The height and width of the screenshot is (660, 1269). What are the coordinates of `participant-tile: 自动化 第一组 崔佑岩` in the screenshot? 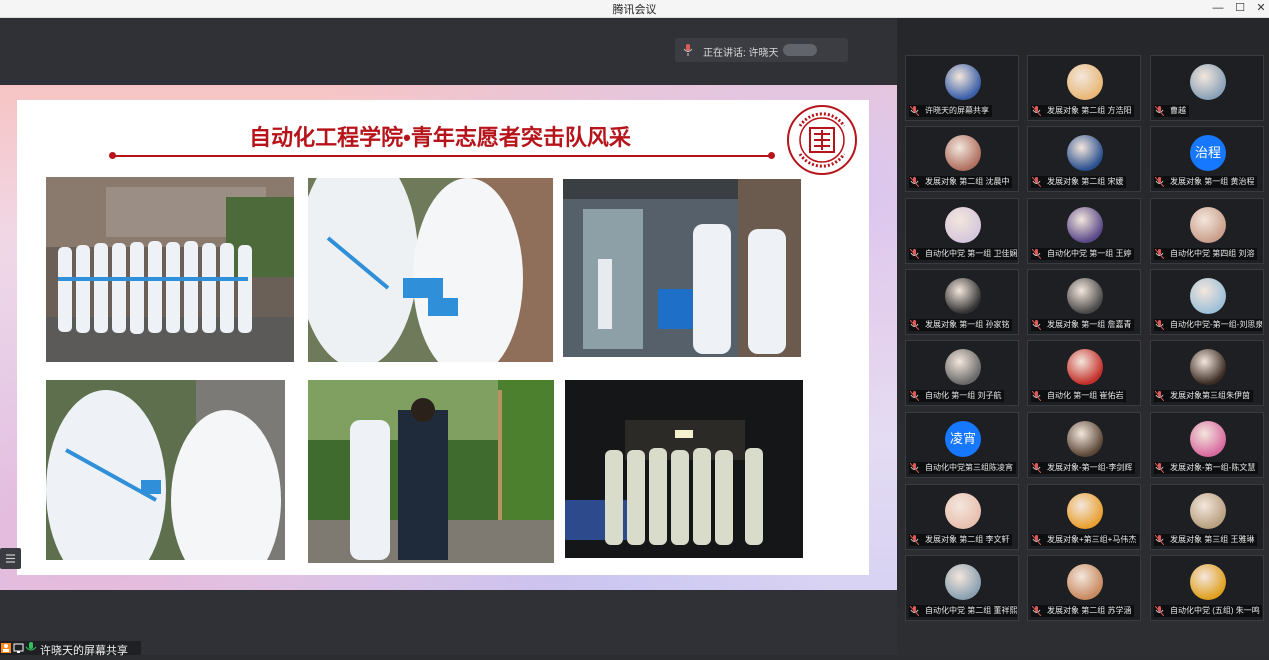 It's located at (1084, 373).